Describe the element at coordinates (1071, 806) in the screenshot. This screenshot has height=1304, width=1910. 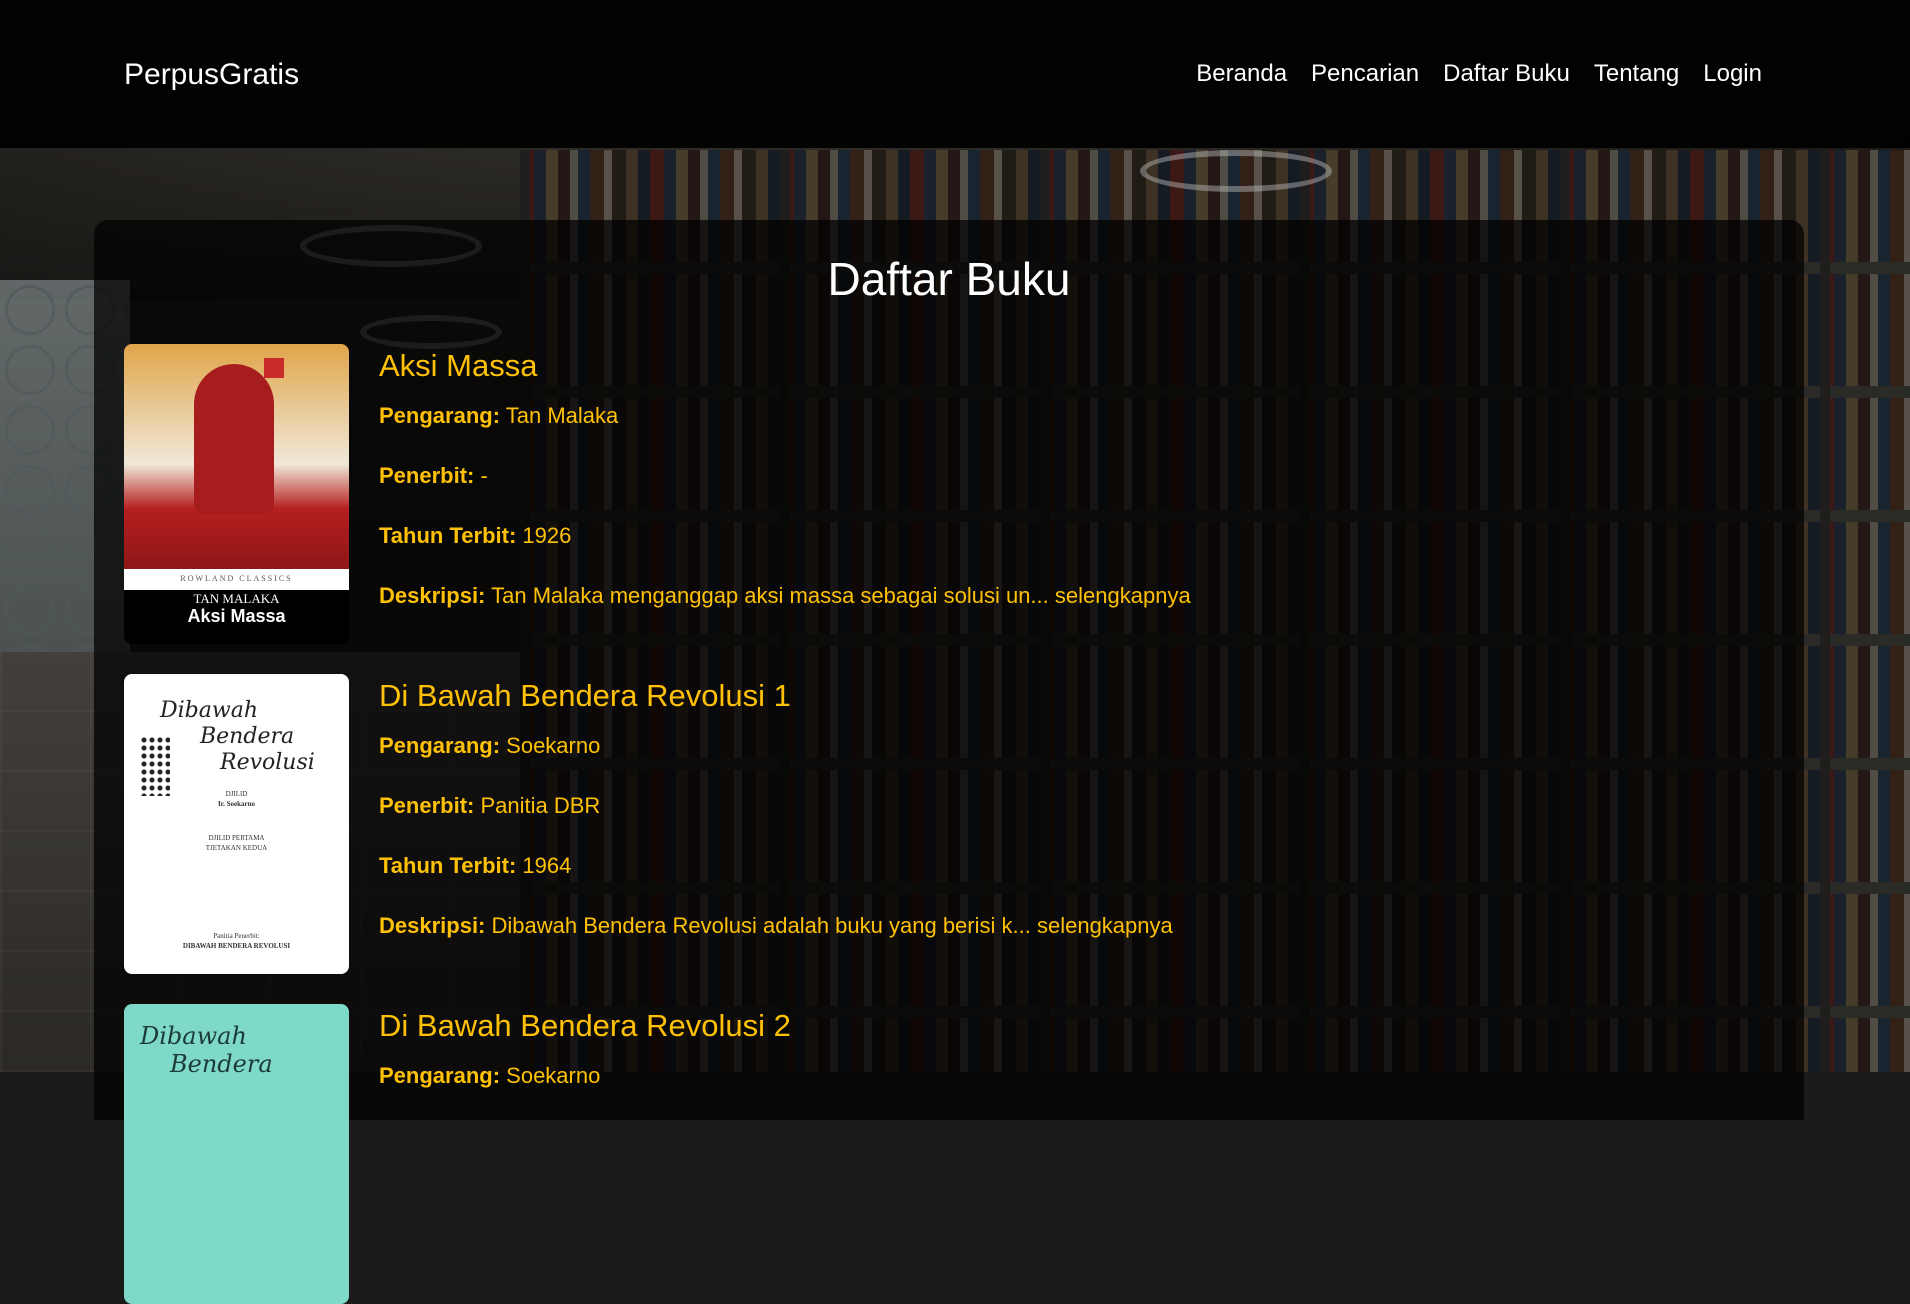
I see `book-publisher-field: Penerbit: Panitia DBR` at that location.